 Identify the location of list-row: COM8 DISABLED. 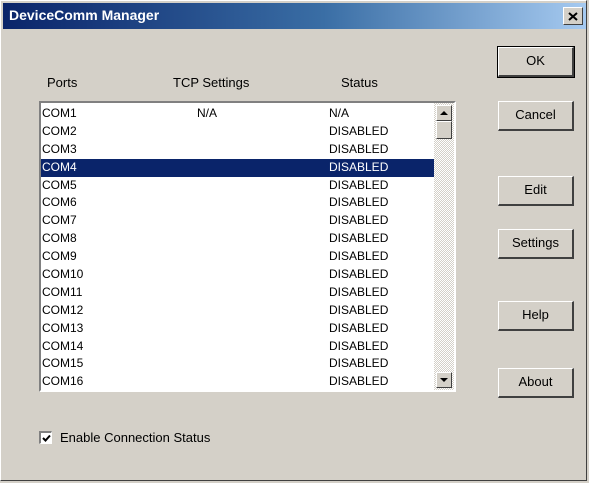
(237, 239).